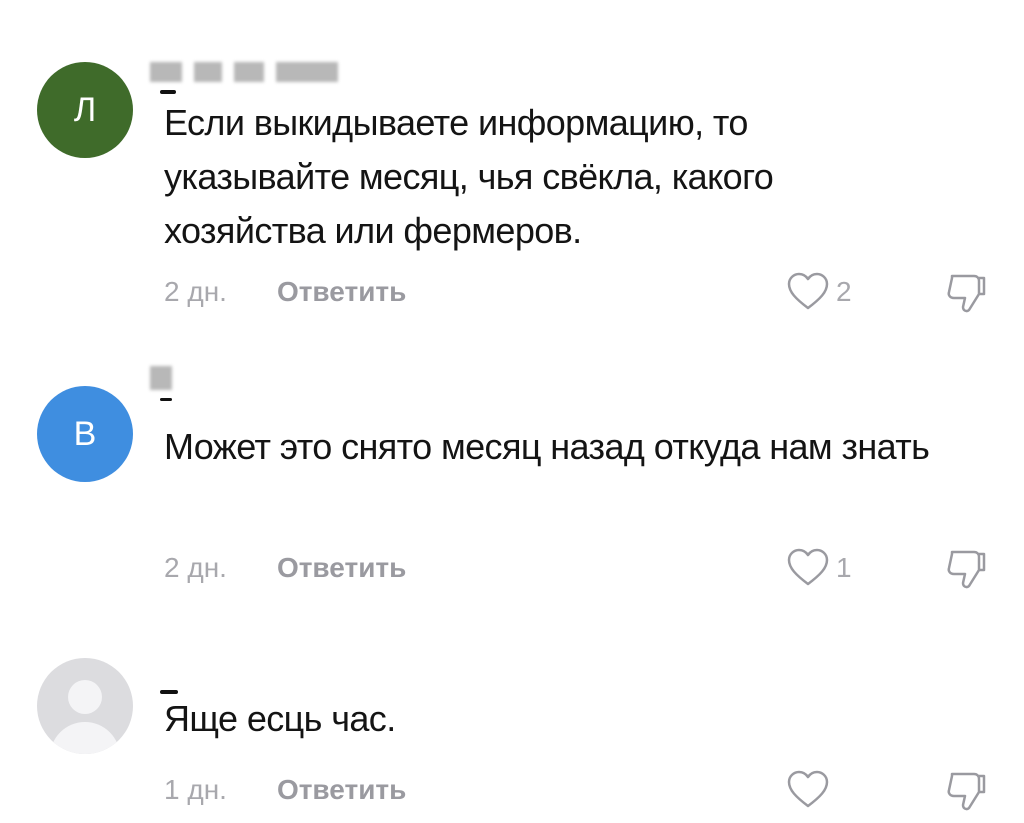 Image resolution: width=1024 pixels, height=823 pixels. I want to click on like-button: 1, so click(819, 568).